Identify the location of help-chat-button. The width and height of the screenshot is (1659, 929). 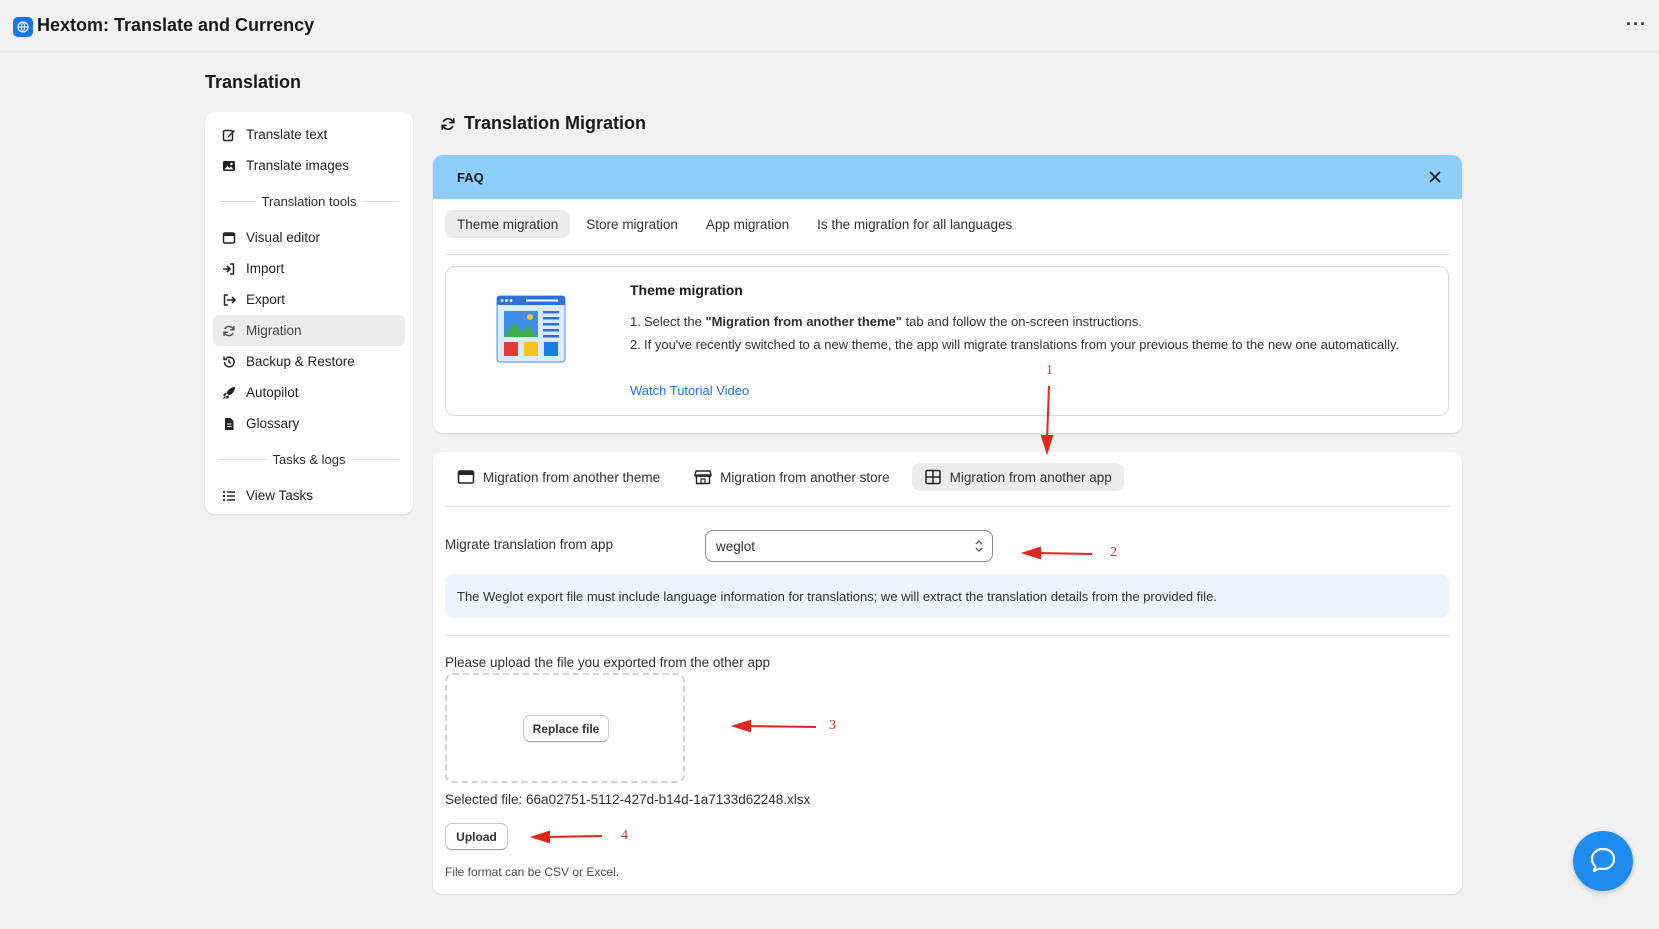
(1603, 861).